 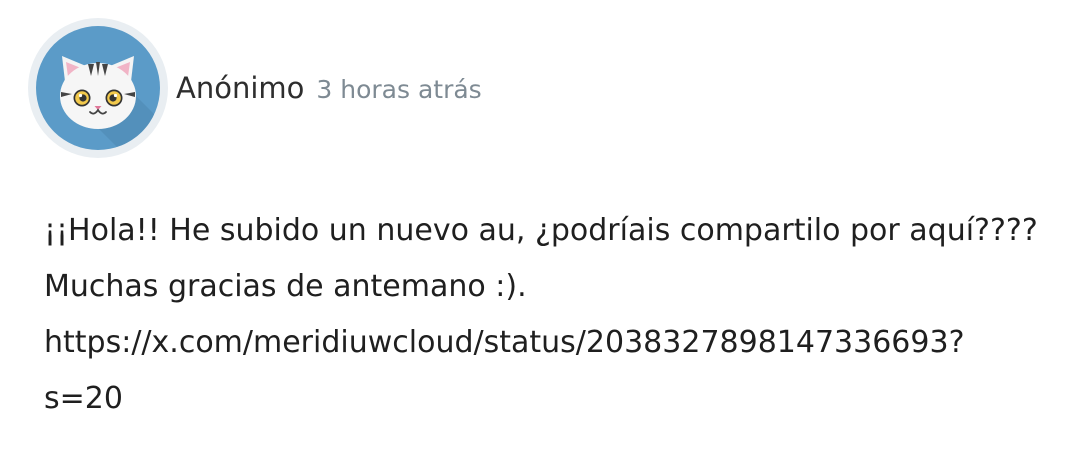 I want to click on comment-line: Muchas gracias de antemano :)., so click(x=285, y=286).